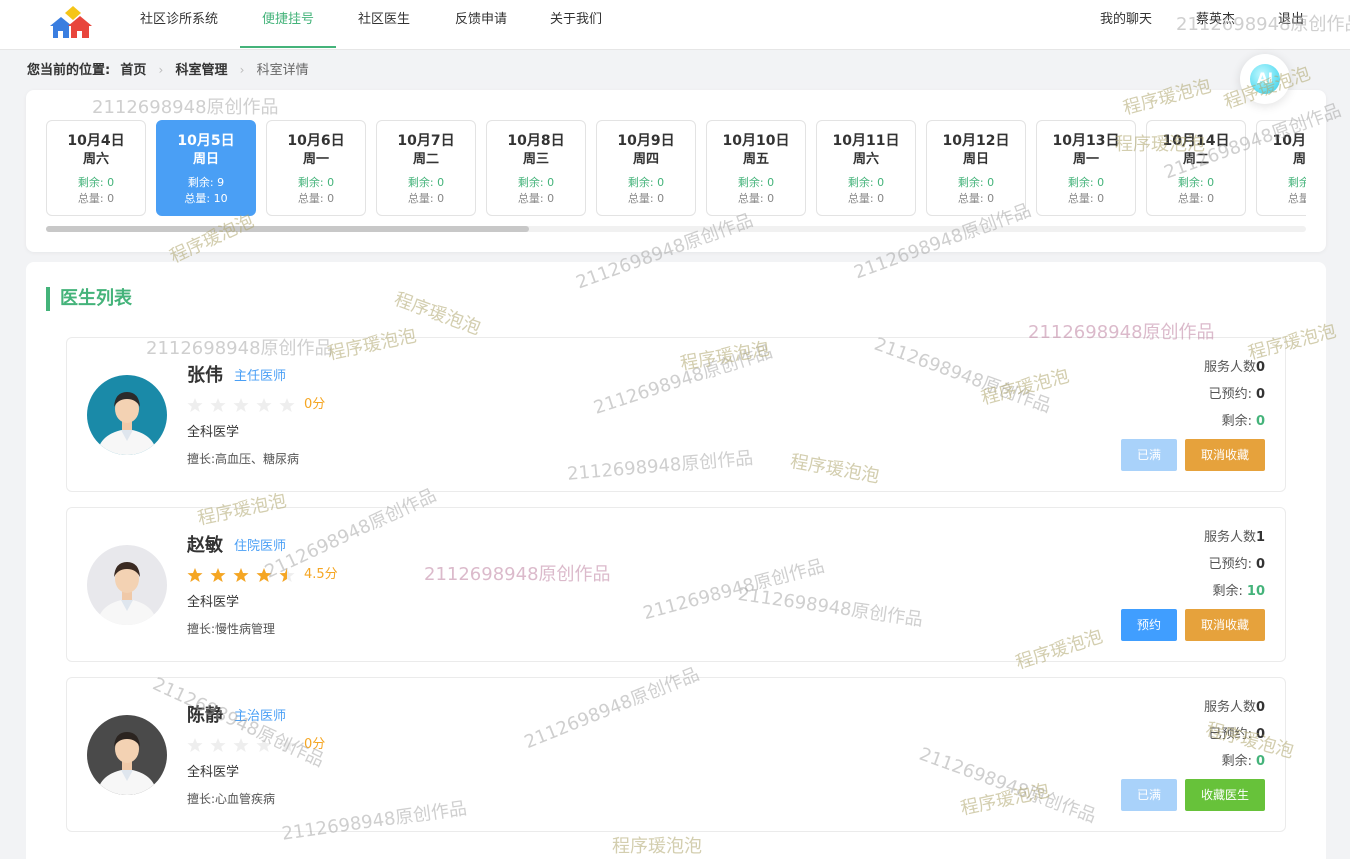 This screenshot has height=859, width=1350. Describe the element at coordinates (206, 141) in the screenshot. I see `date-label: 10月5日` at that location.